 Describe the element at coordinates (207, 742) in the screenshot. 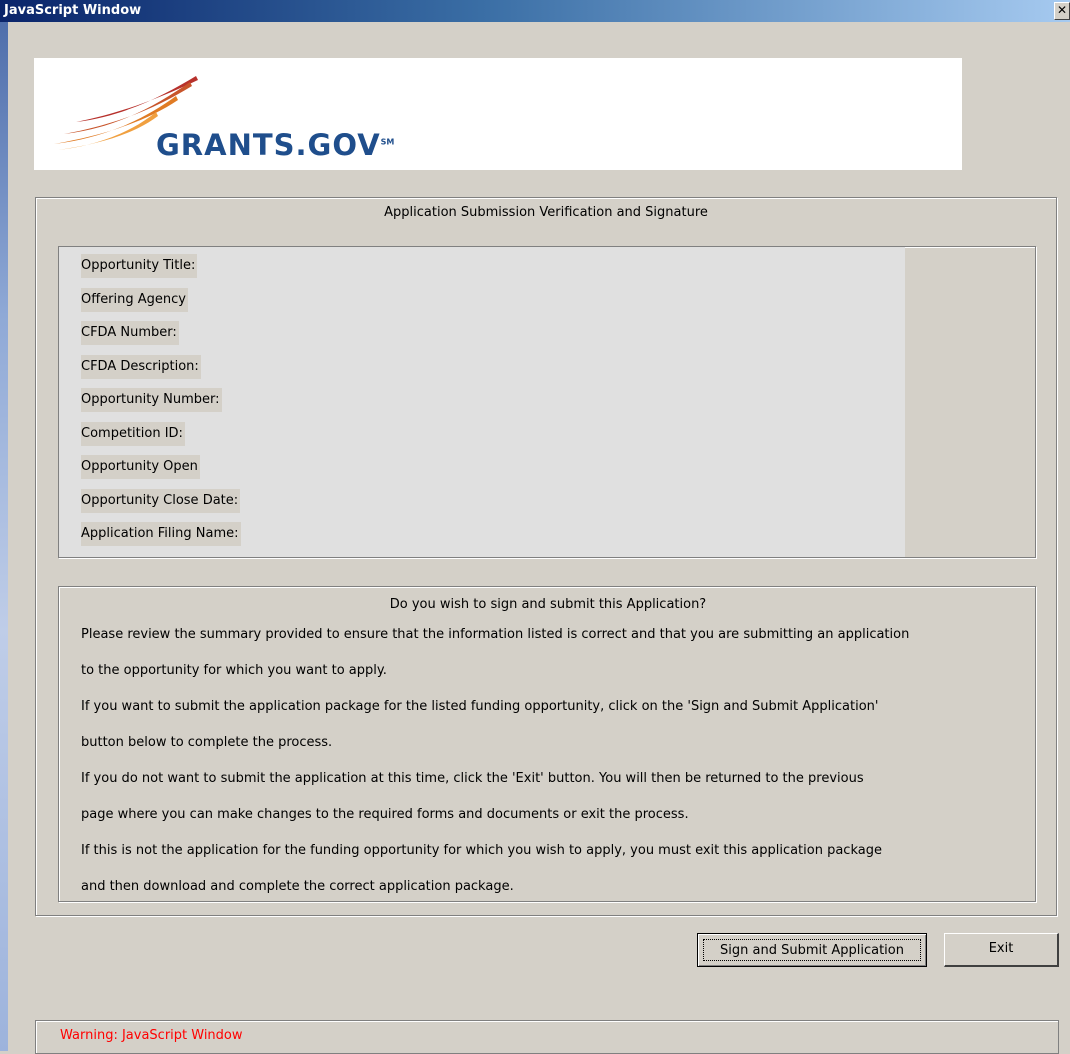

I see `message-line: button below to complete the process.` at that location.